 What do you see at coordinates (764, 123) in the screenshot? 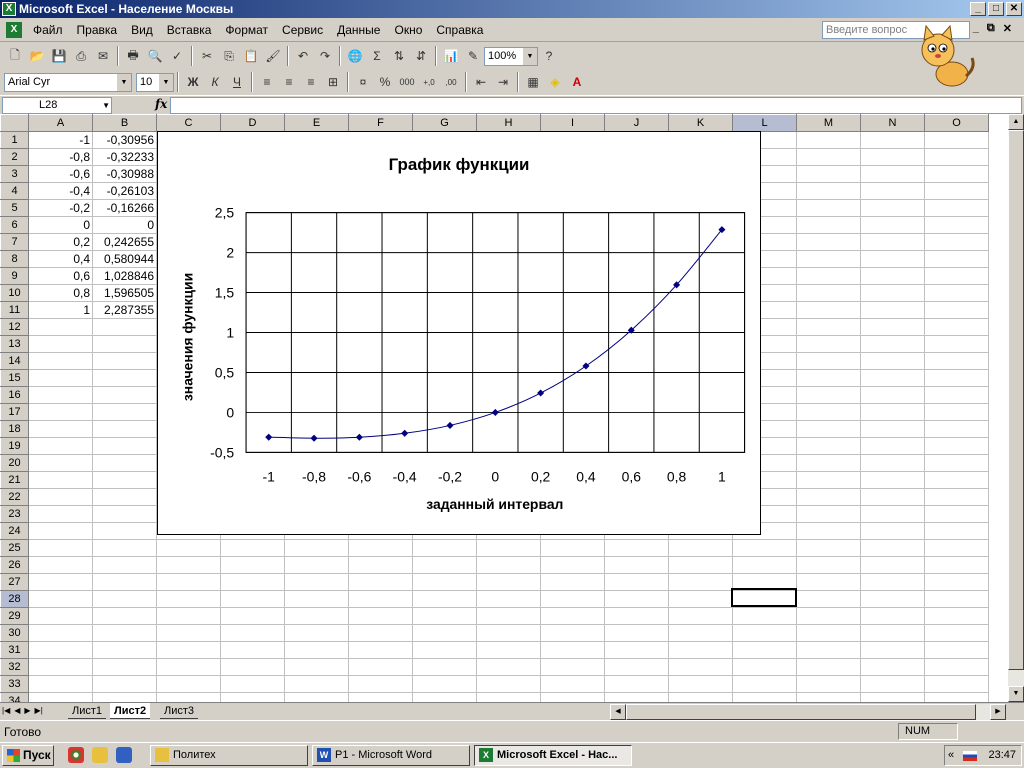
I see `column-header: L` at bounding box center [764, 123].